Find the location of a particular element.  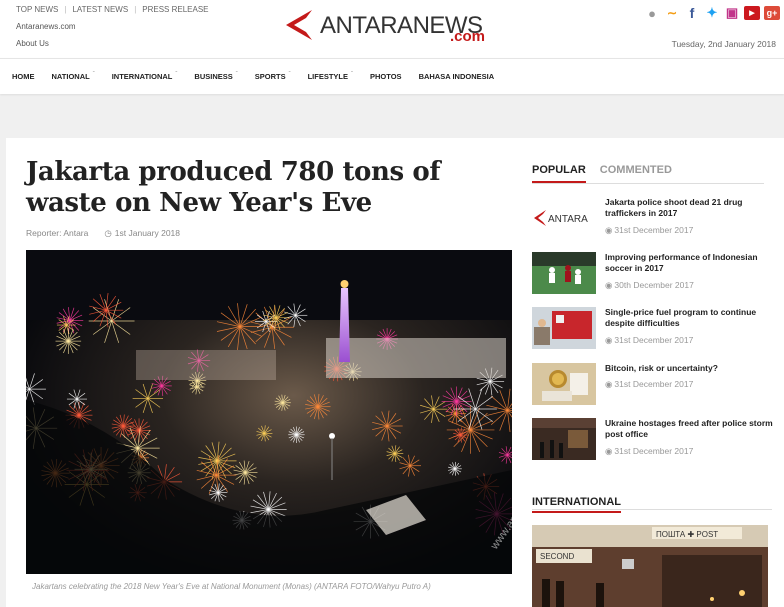

international-sign-post: ПОШТА ✚ POST is located at coordinates (687, 534).